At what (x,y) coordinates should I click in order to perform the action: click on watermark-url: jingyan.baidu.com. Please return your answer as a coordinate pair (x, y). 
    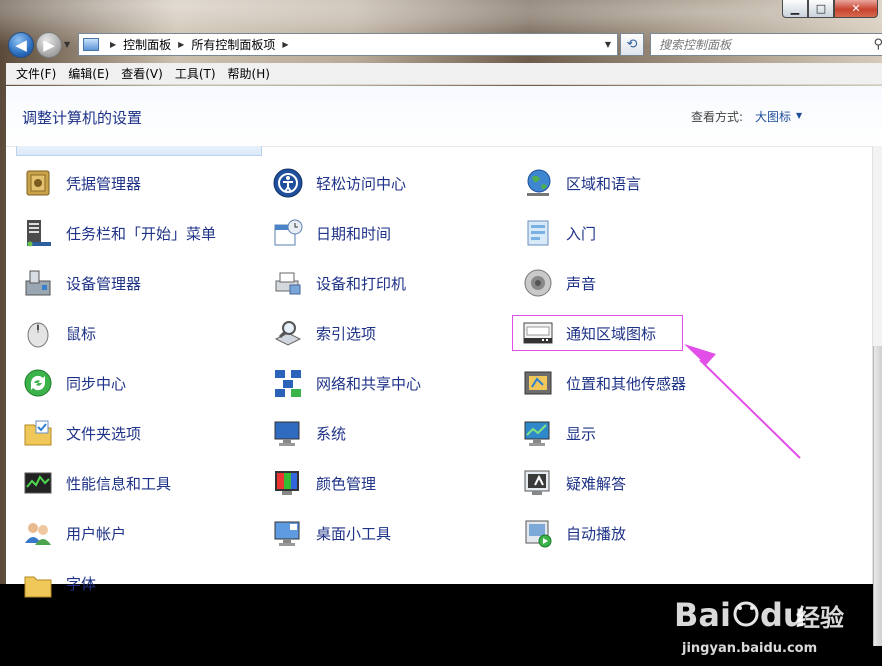
    Looking at the image, I should click on (749, 648).